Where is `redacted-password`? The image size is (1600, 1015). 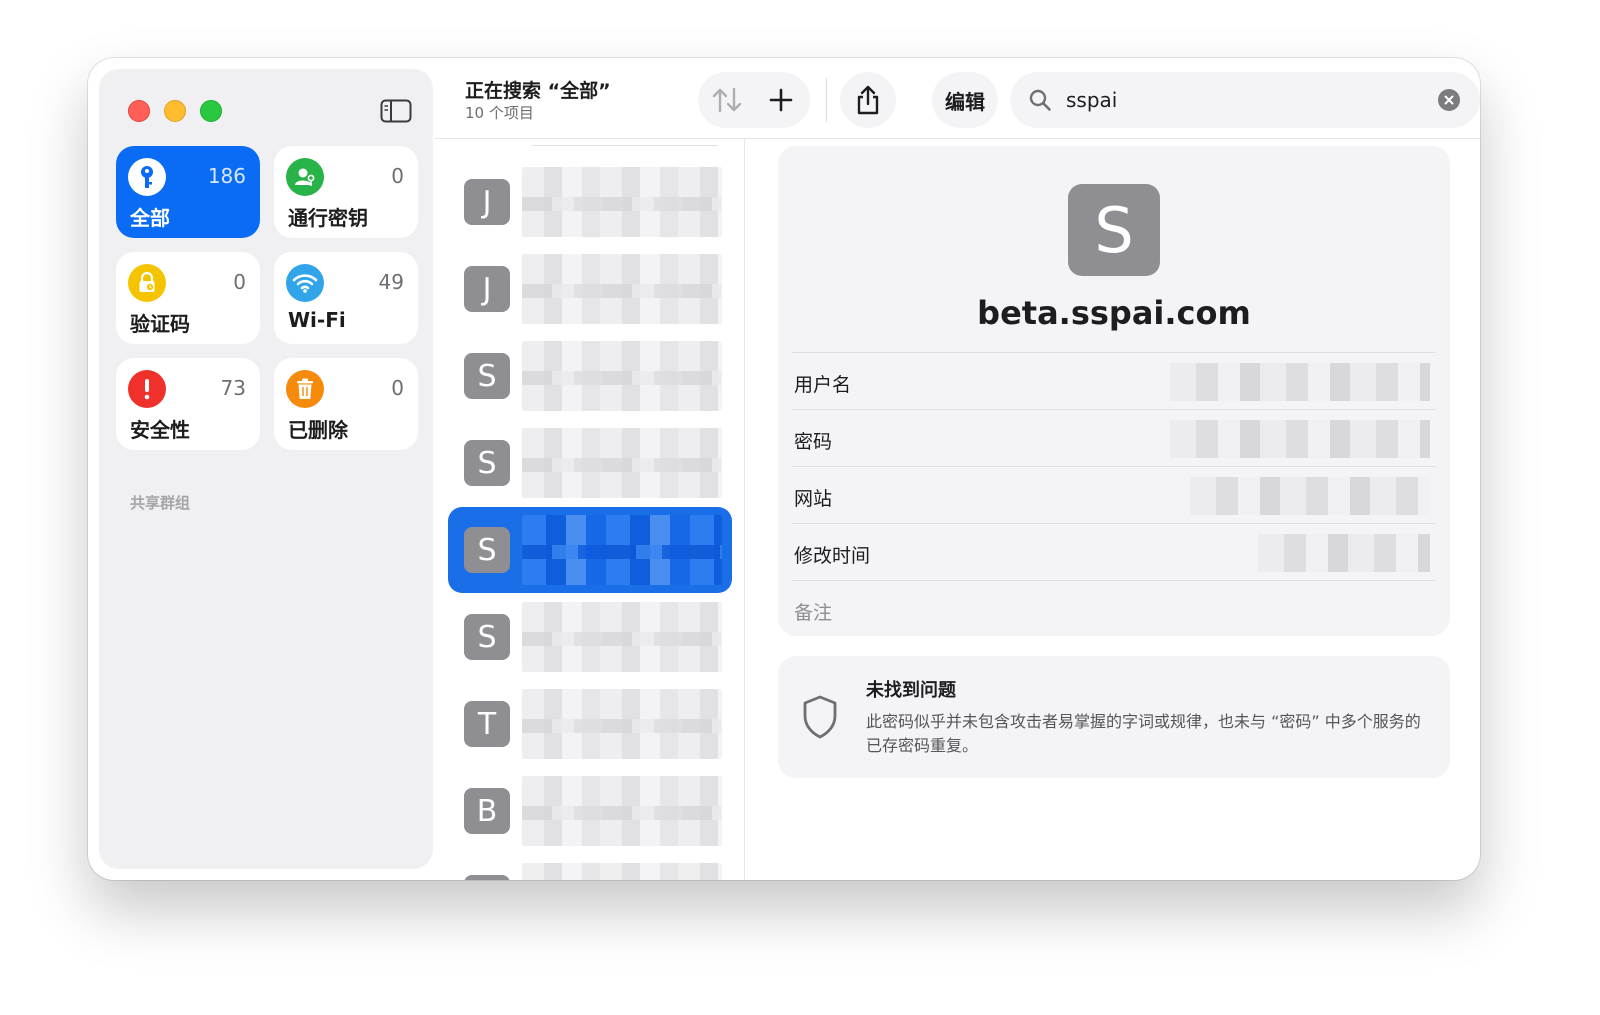 redacted-password is located at coordinates (1300, 439).